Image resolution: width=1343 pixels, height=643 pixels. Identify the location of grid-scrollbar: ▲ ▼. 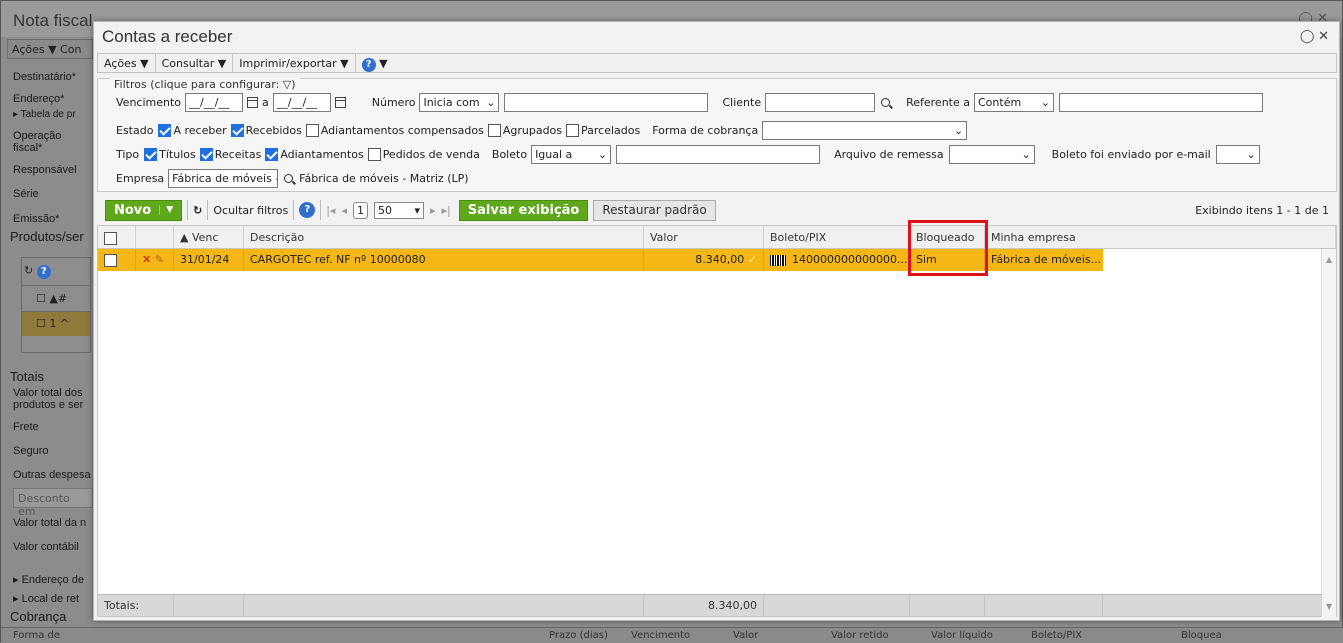
(1328, 433).